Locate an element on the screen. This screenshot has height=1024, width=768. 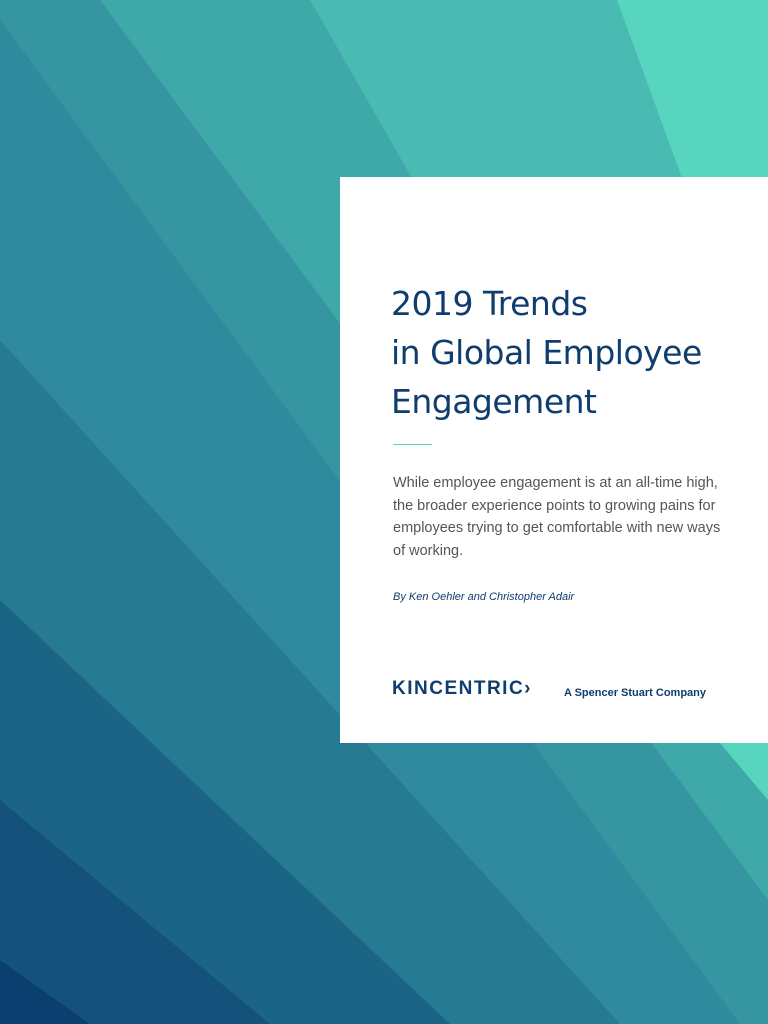
title-line: Engagement is located at coordinates (494, 401).